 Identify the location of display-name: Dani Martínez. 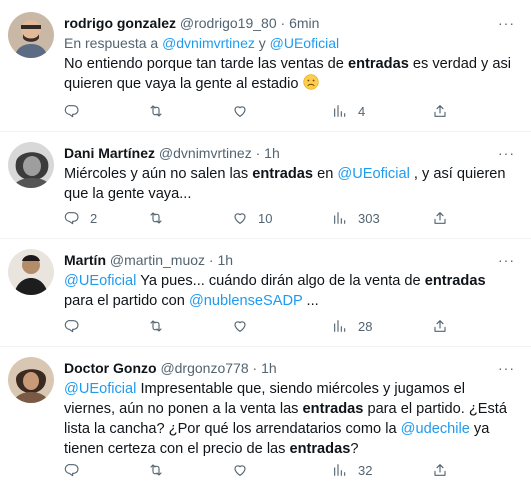
(109, 153).